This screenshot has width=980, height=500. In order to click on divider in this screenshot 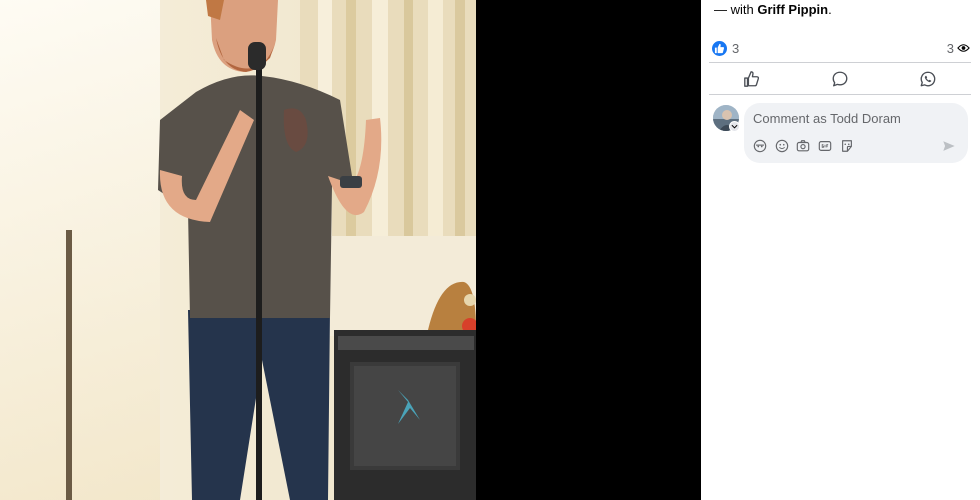, I will do `click(840, 94)`.